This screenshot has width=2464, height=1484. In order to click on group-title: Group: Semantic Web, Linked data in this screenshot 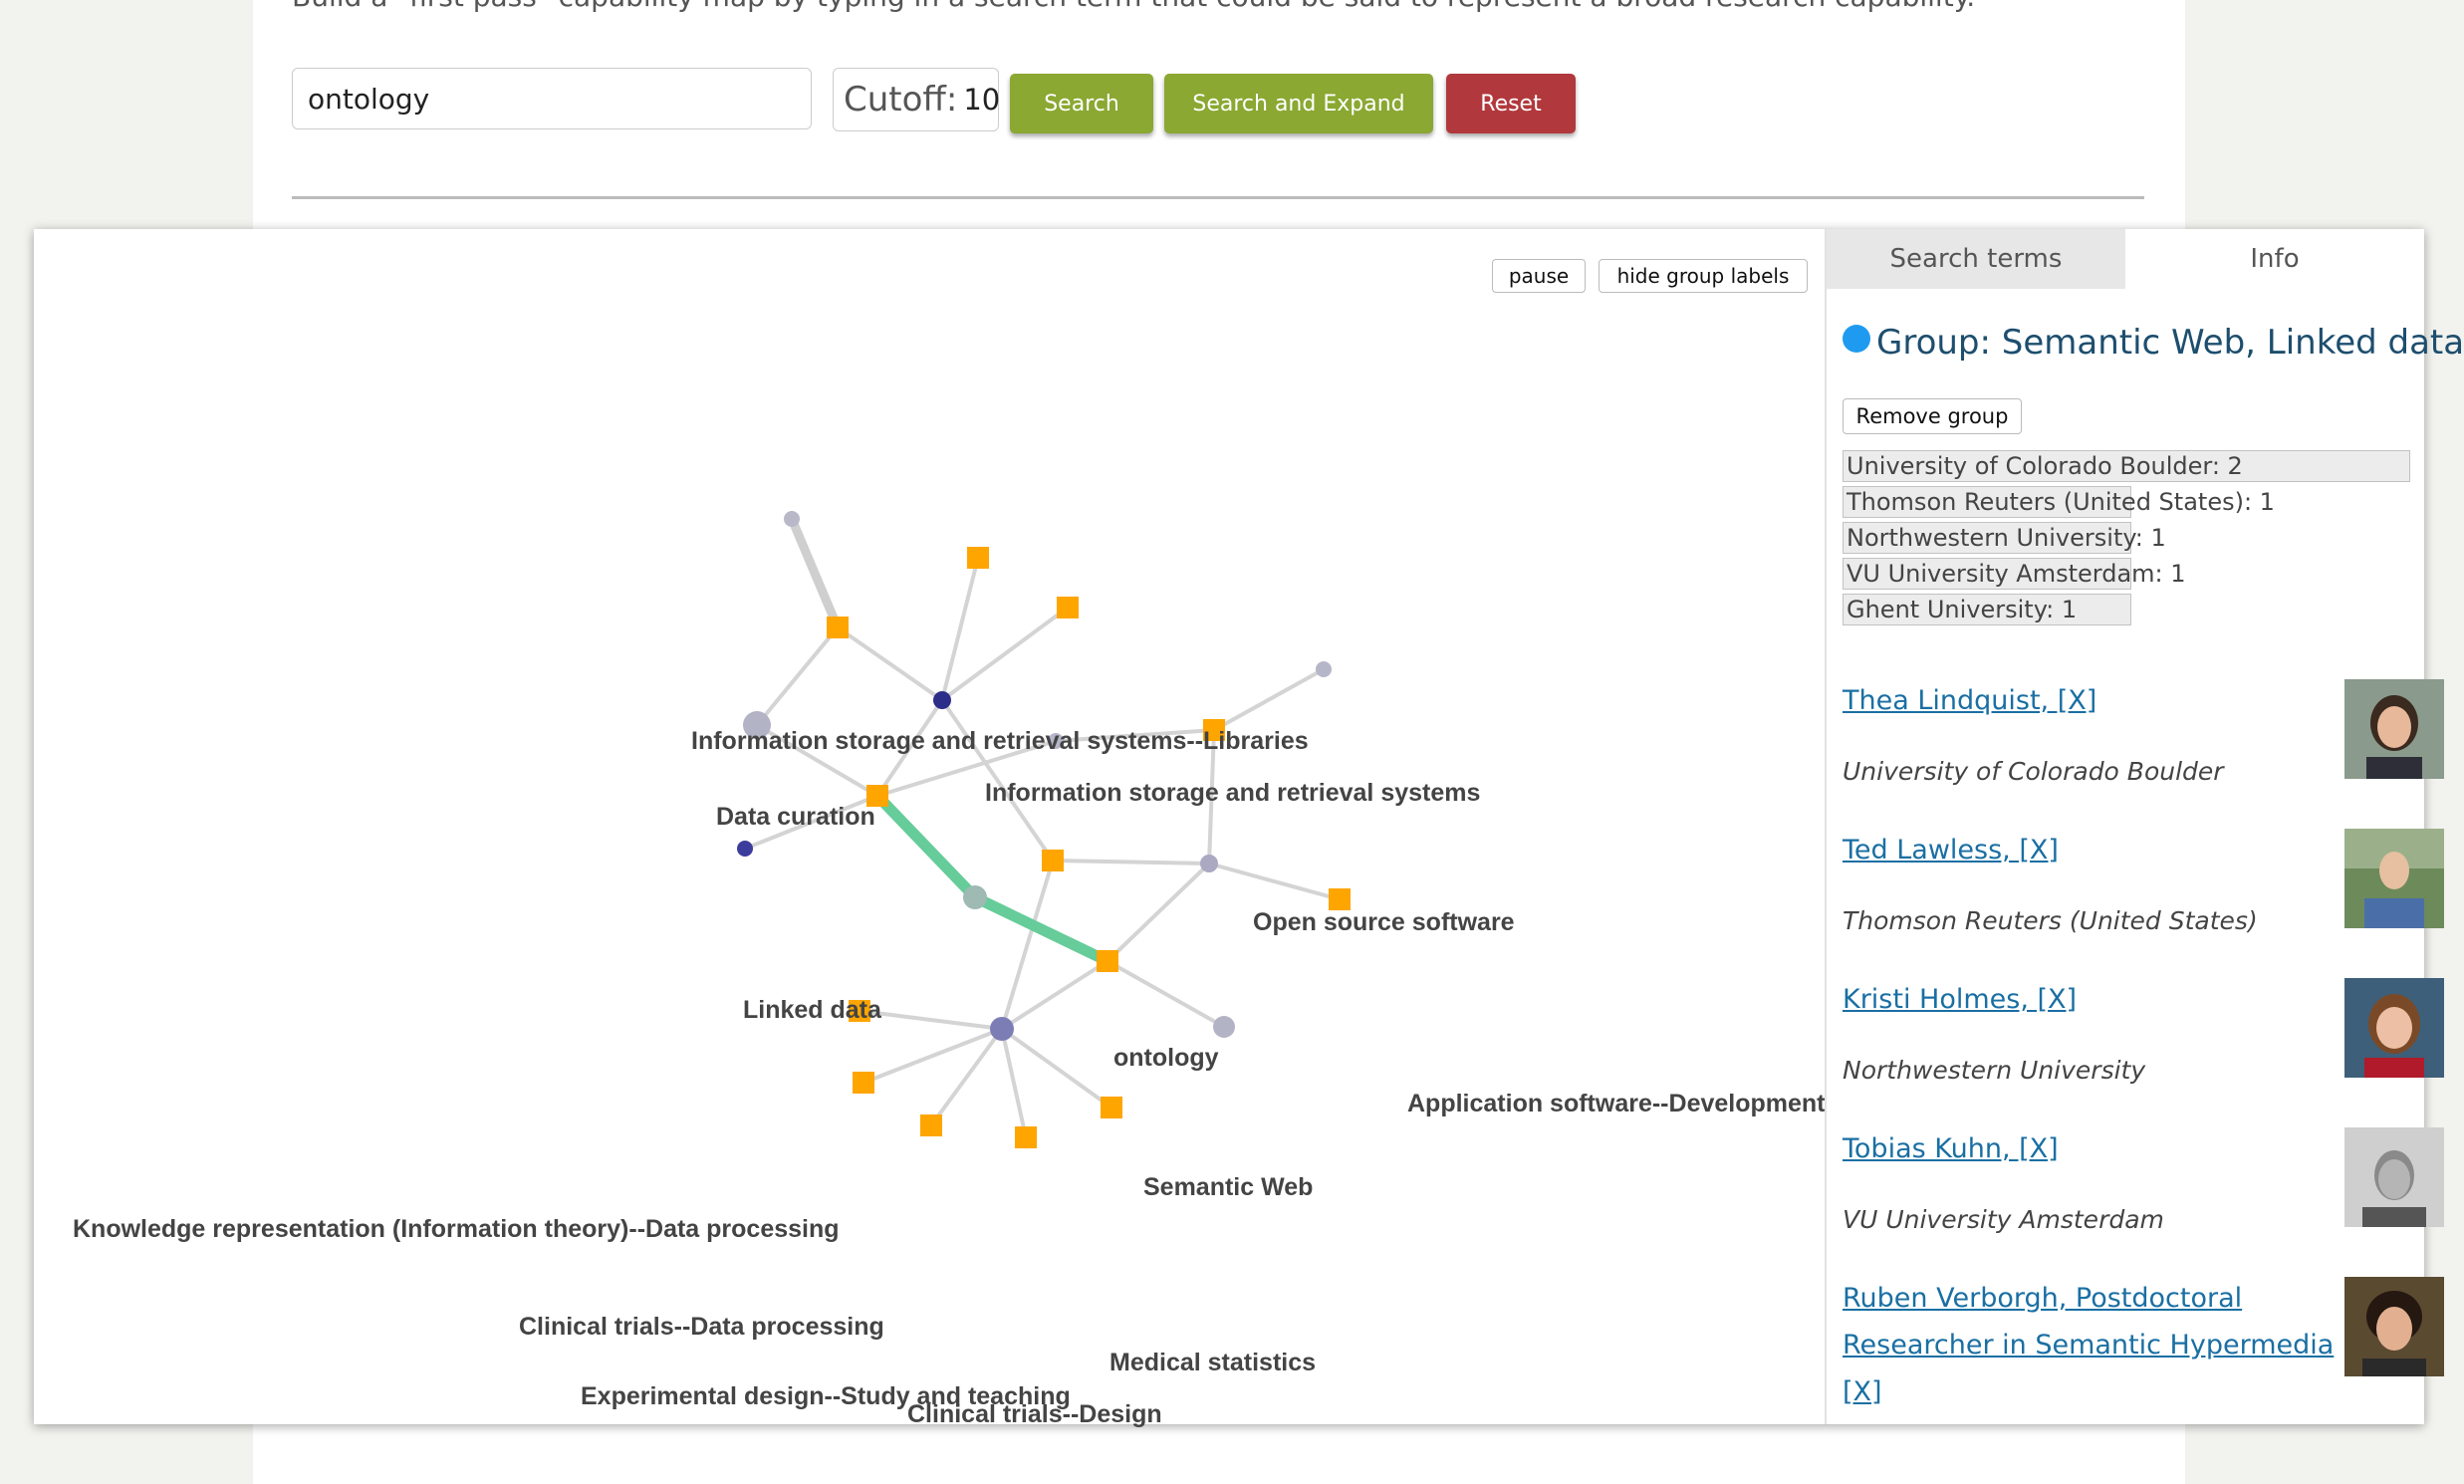, I will do `click(2170, 343)`.